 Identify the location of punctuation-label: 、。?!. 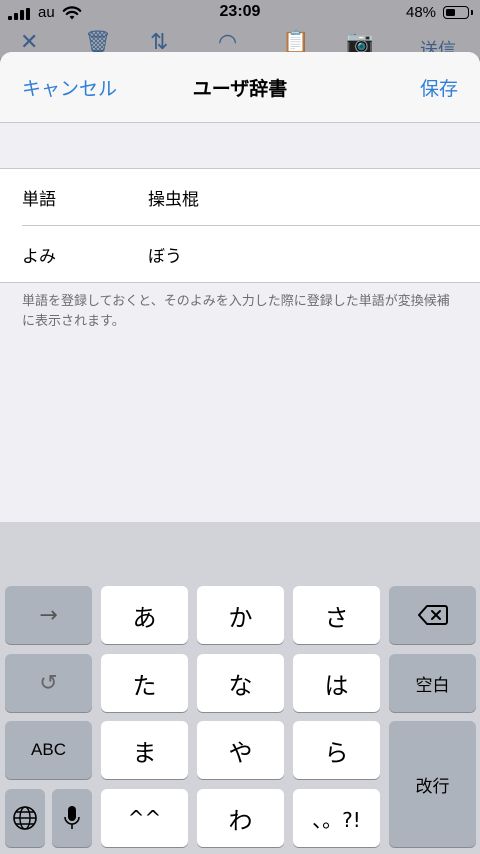
(336, 819).